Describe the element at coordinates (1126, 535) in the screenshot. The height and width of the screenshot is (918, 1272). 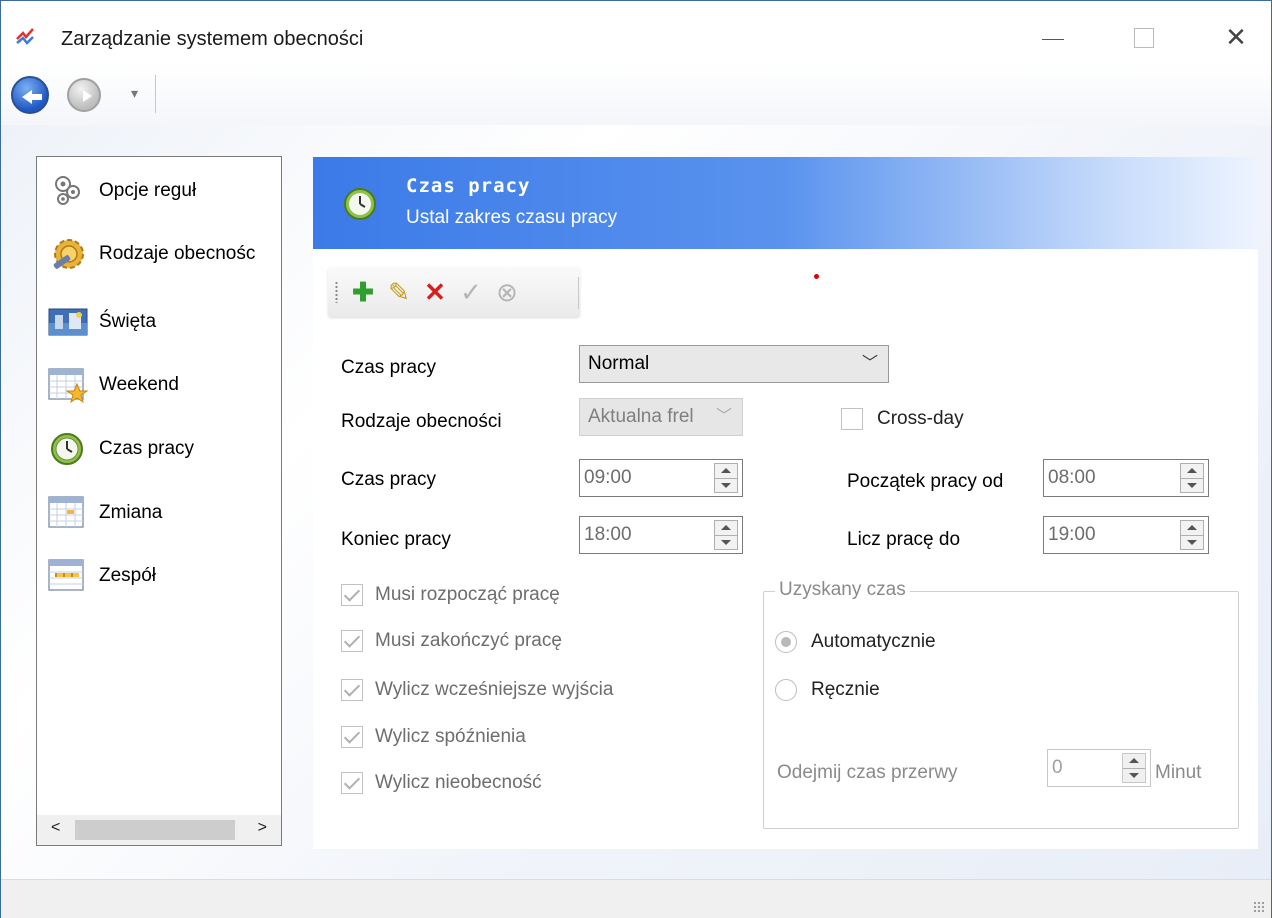
I see `count-until-spinner: 19:00` at that location.